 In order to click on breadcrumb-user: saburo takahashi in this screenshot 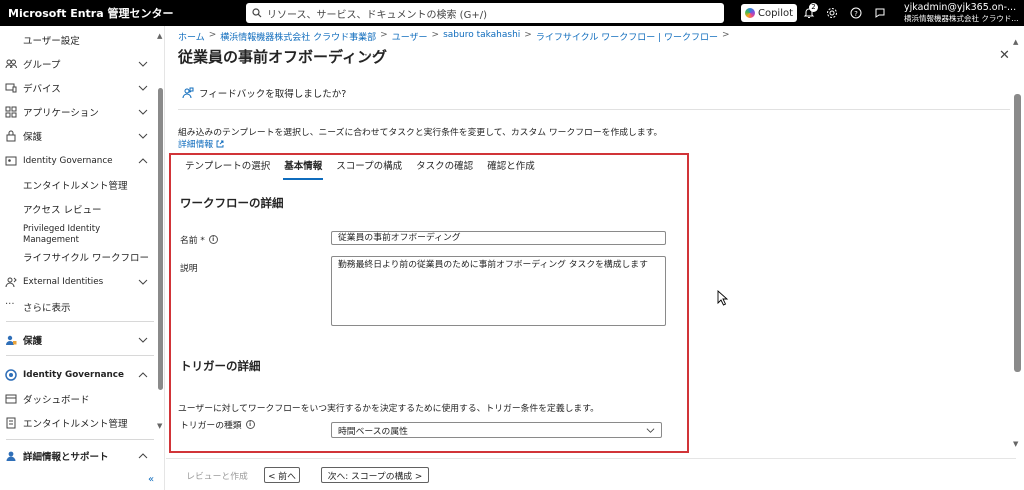, I will do `click(481, 36)`.